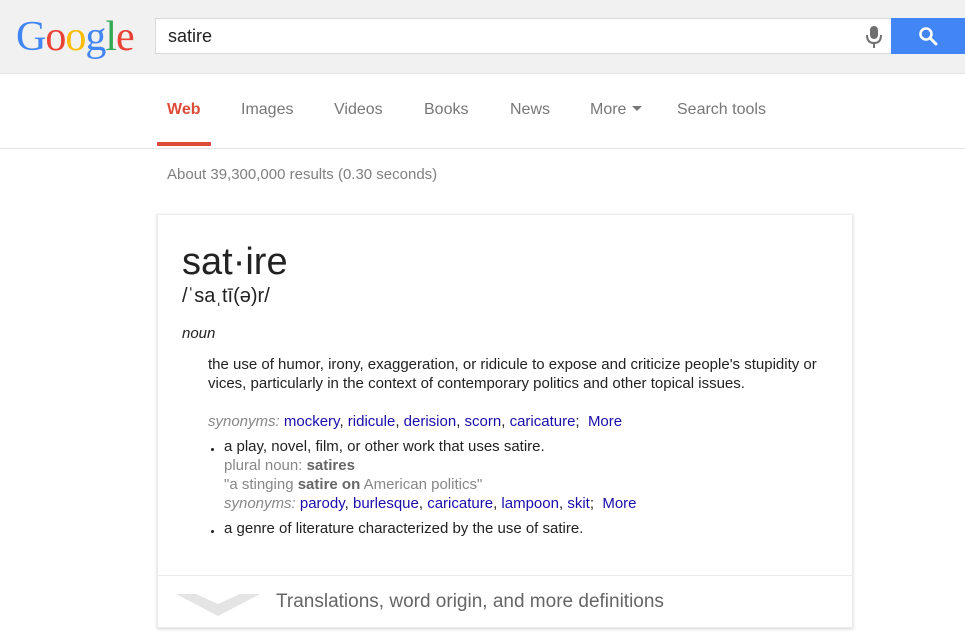 The width and height of the screenshot is (965, 632). I want to click on example-highlight: satire on, so click(329, 484).